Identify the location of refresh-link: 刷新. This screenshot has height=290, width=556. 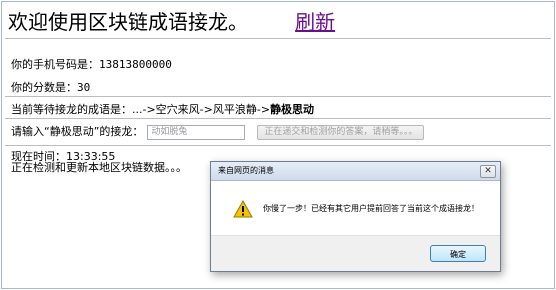
(315, 22).